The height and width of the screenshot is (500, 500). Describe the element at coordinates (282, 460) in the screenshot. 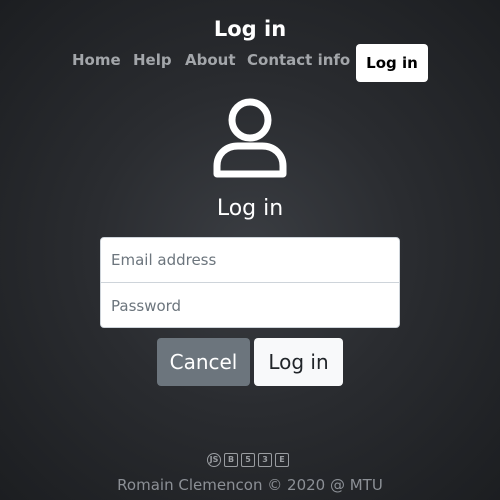

I see `express-icon: E` at that location.